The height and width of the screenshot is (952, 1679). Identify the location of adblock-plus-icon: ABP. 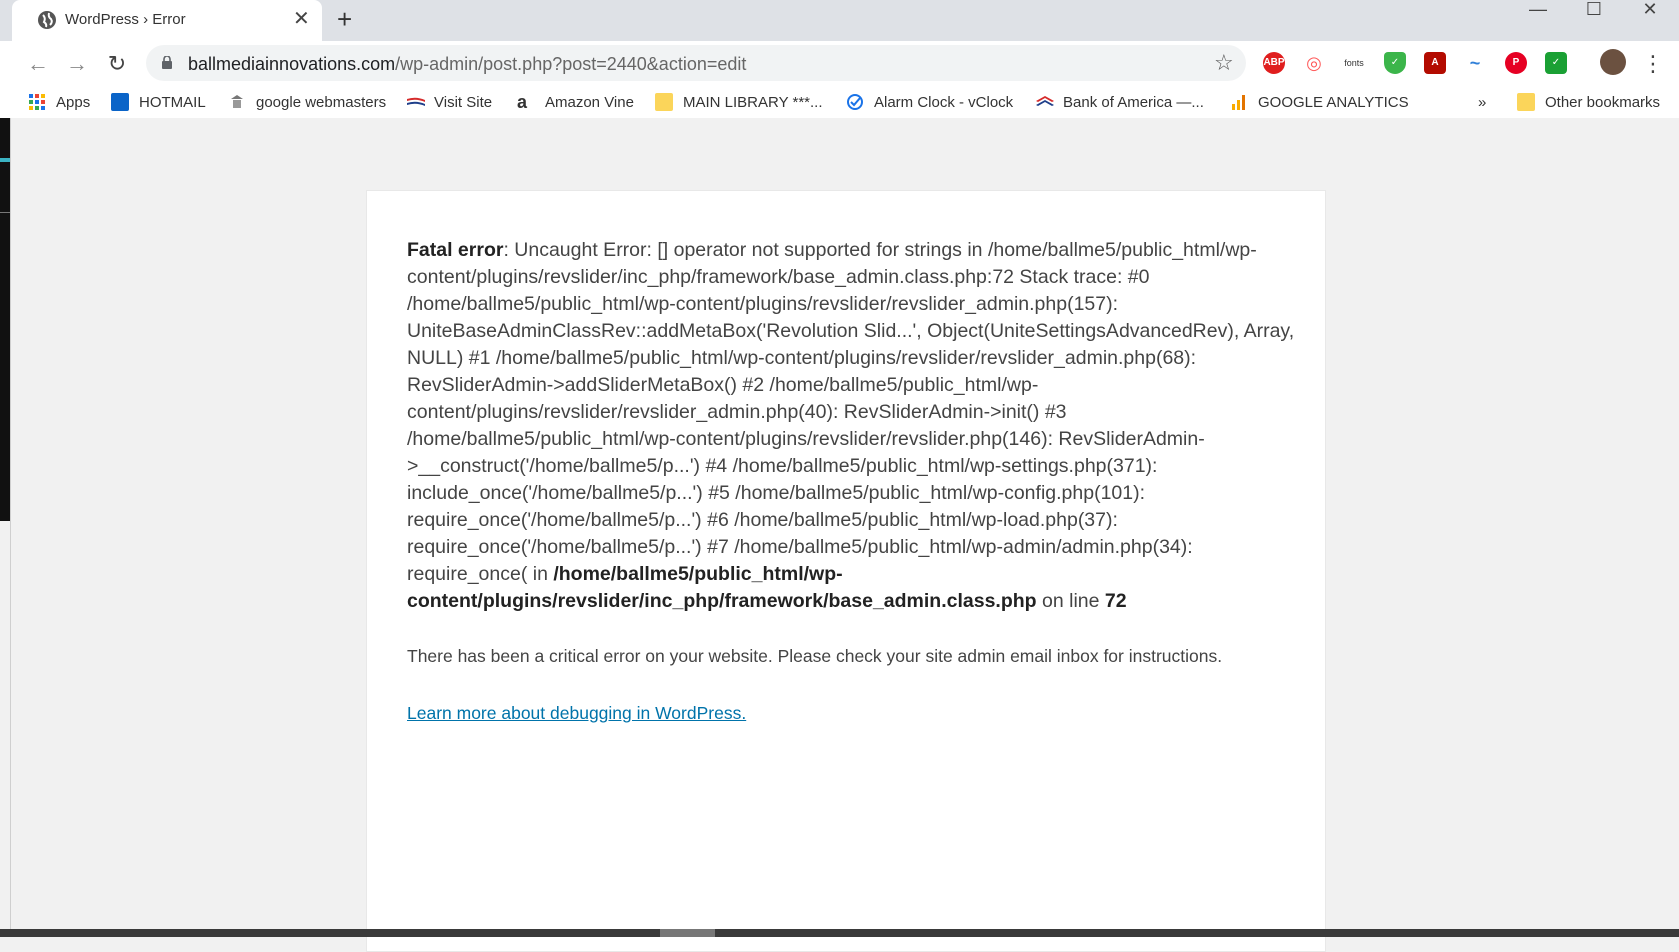
(1274, 63).